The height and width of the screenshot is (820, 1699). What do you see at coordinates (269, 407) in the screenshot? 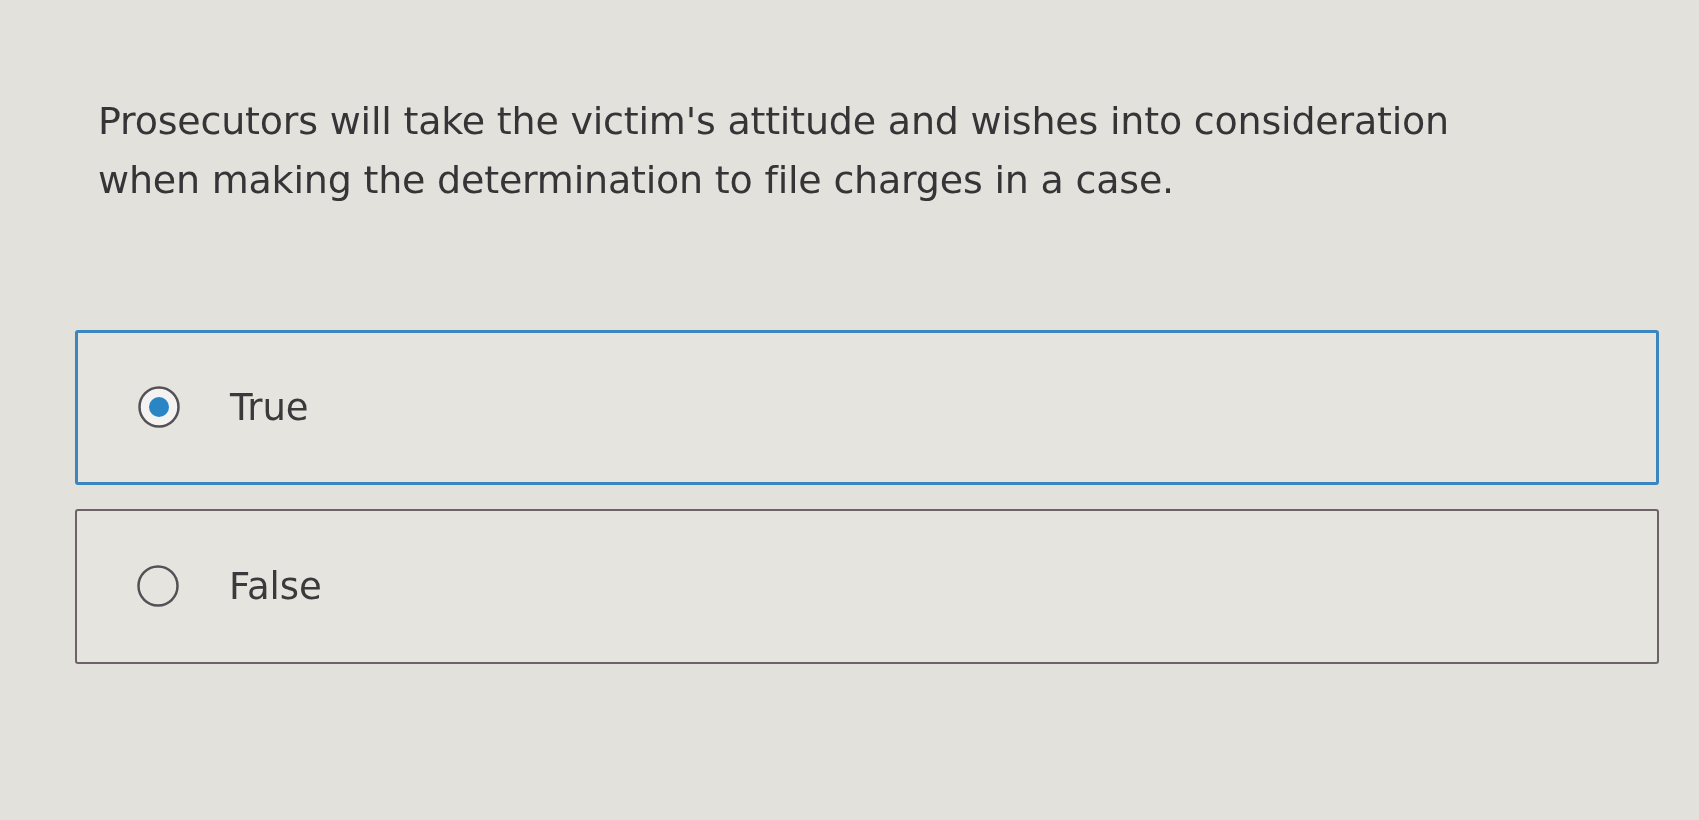
I see `option-label: True` at bounding box center [269, 407].